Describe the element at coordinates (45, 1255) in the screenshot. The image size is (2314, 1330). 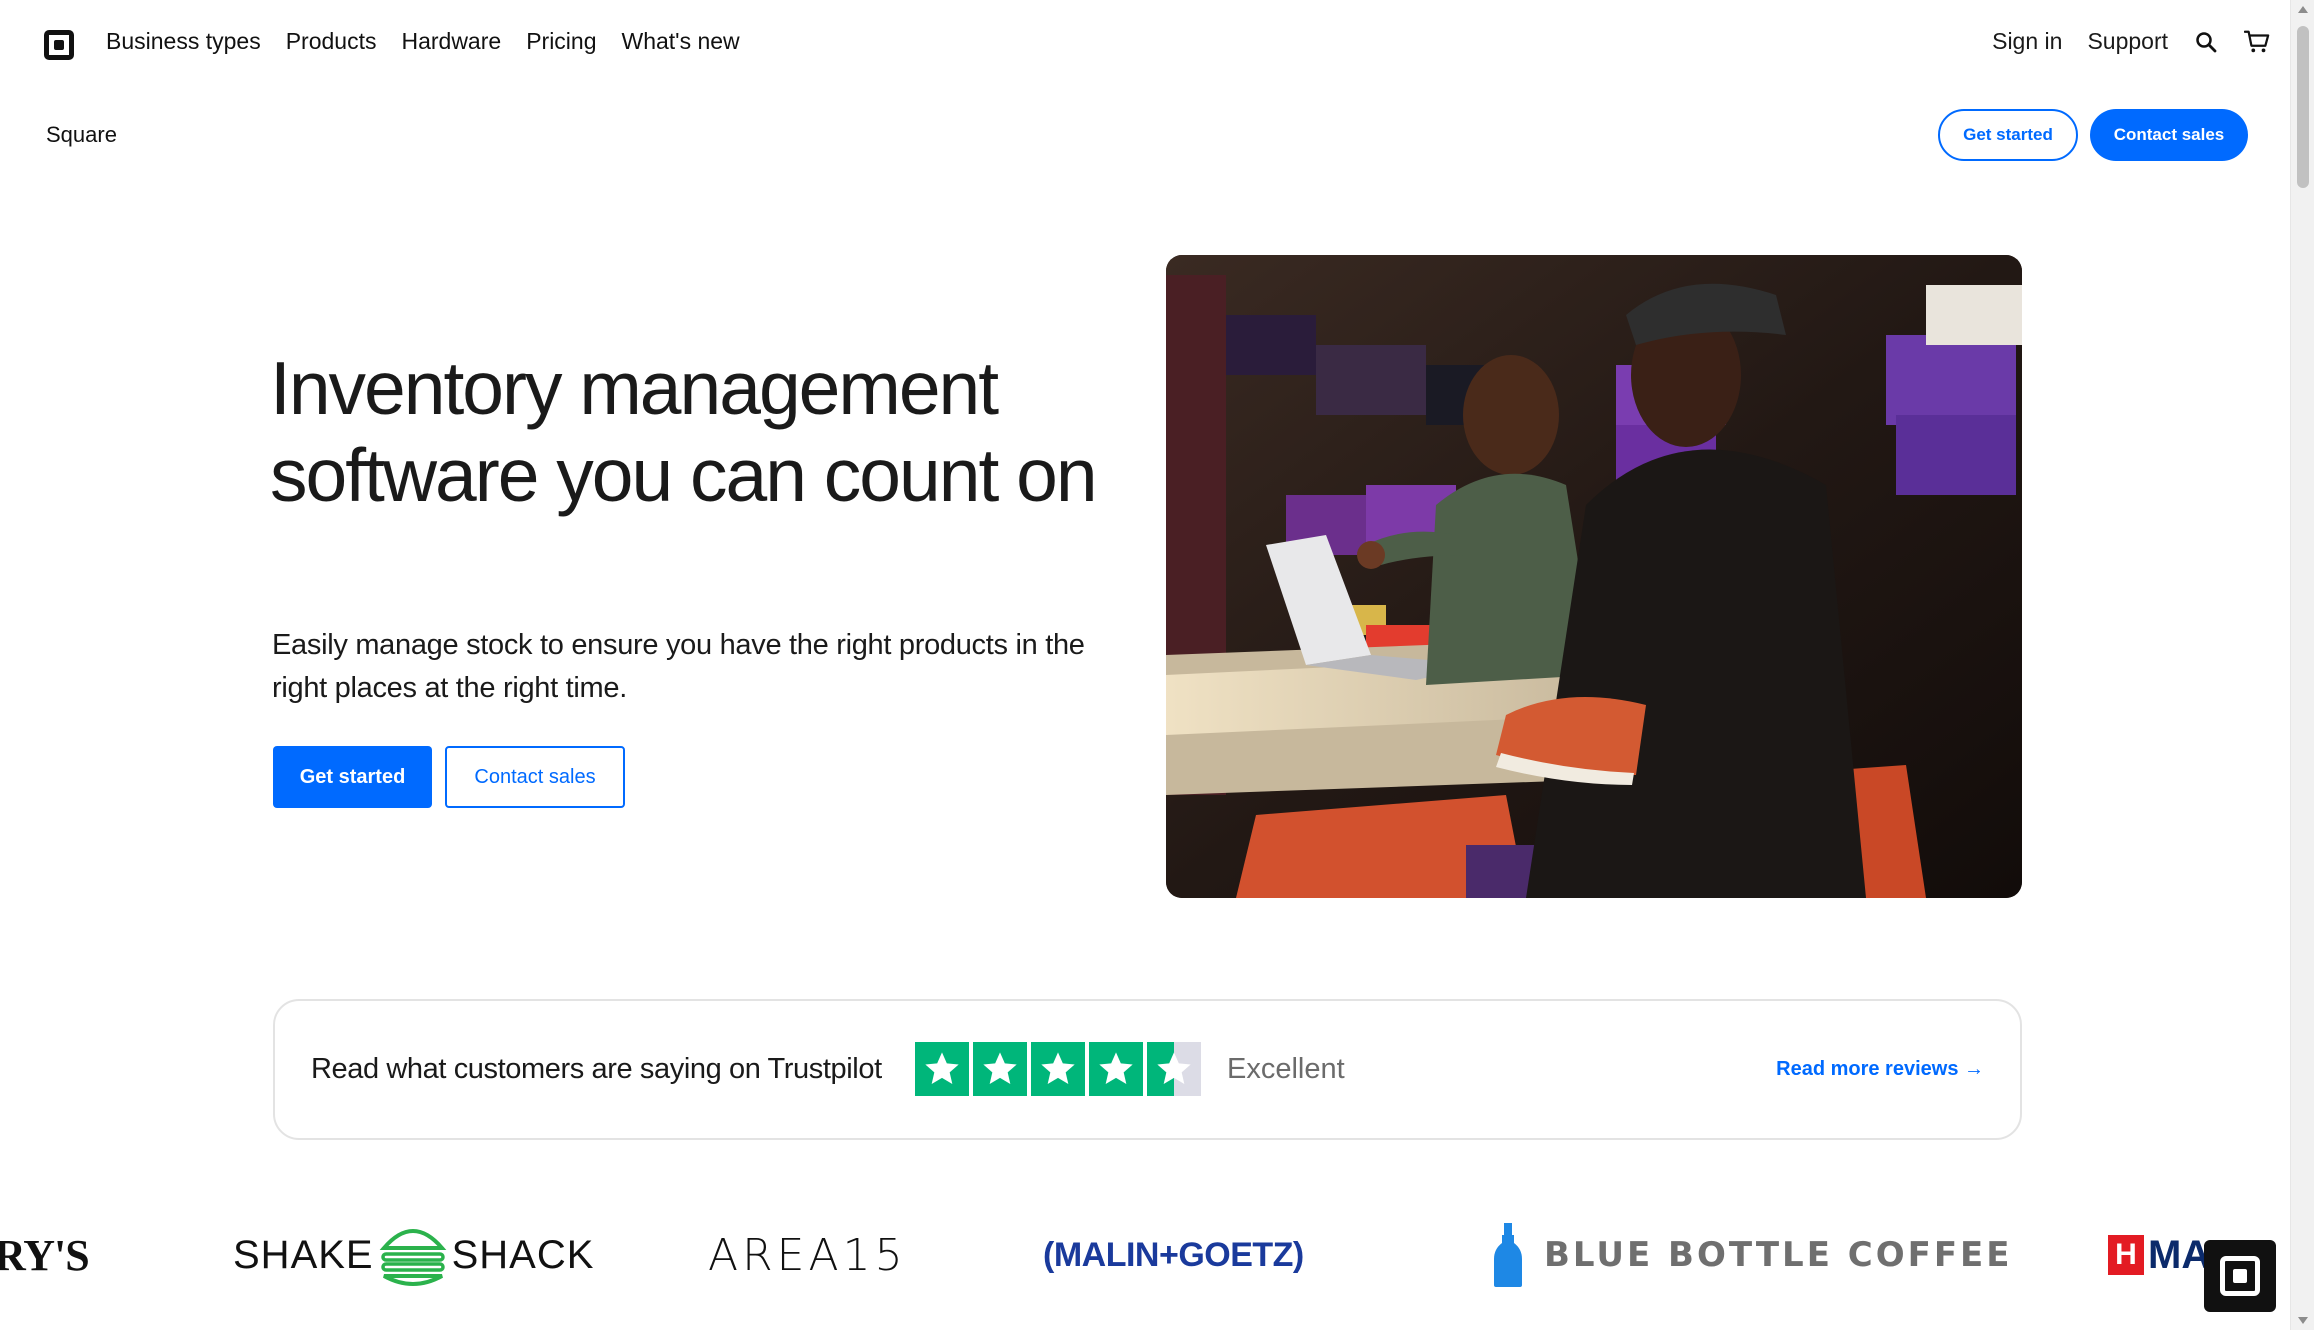
I see `brand-logo-partial-left: RY'S` at that location.